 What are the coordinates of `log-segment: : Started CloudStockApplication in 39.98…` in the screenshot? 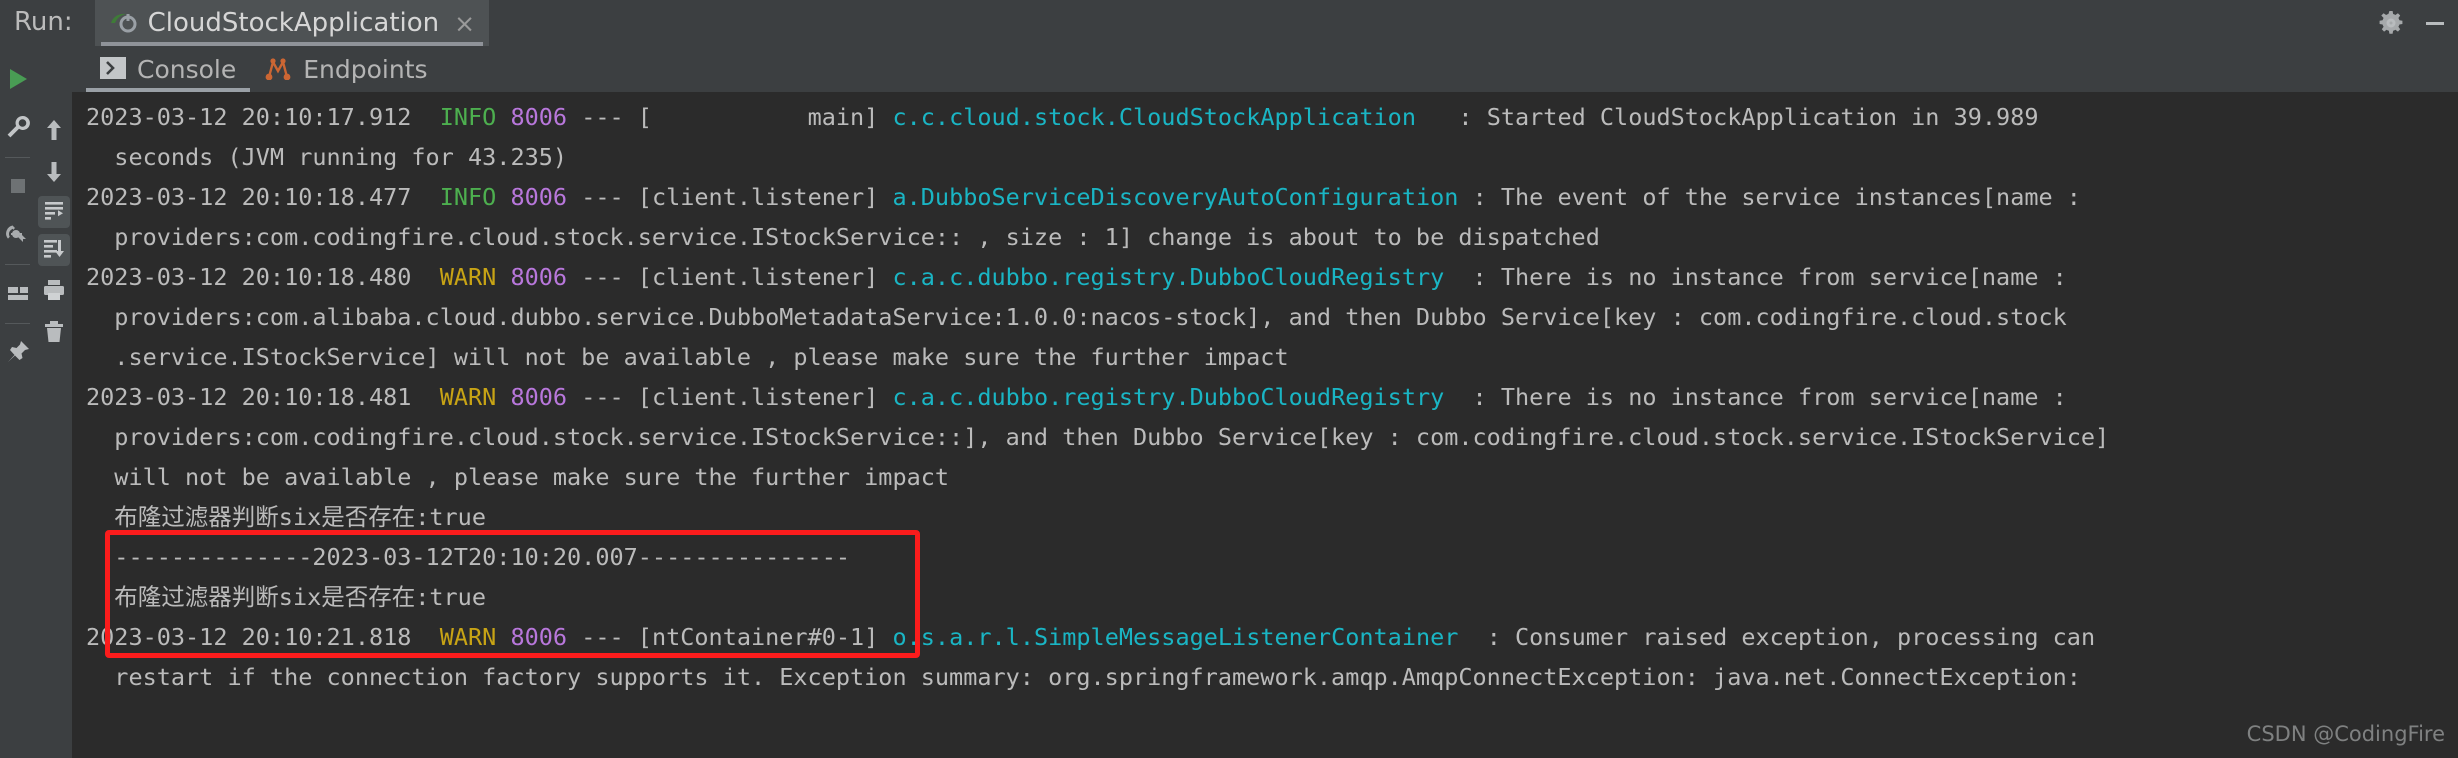 It's located at (1727, 117).